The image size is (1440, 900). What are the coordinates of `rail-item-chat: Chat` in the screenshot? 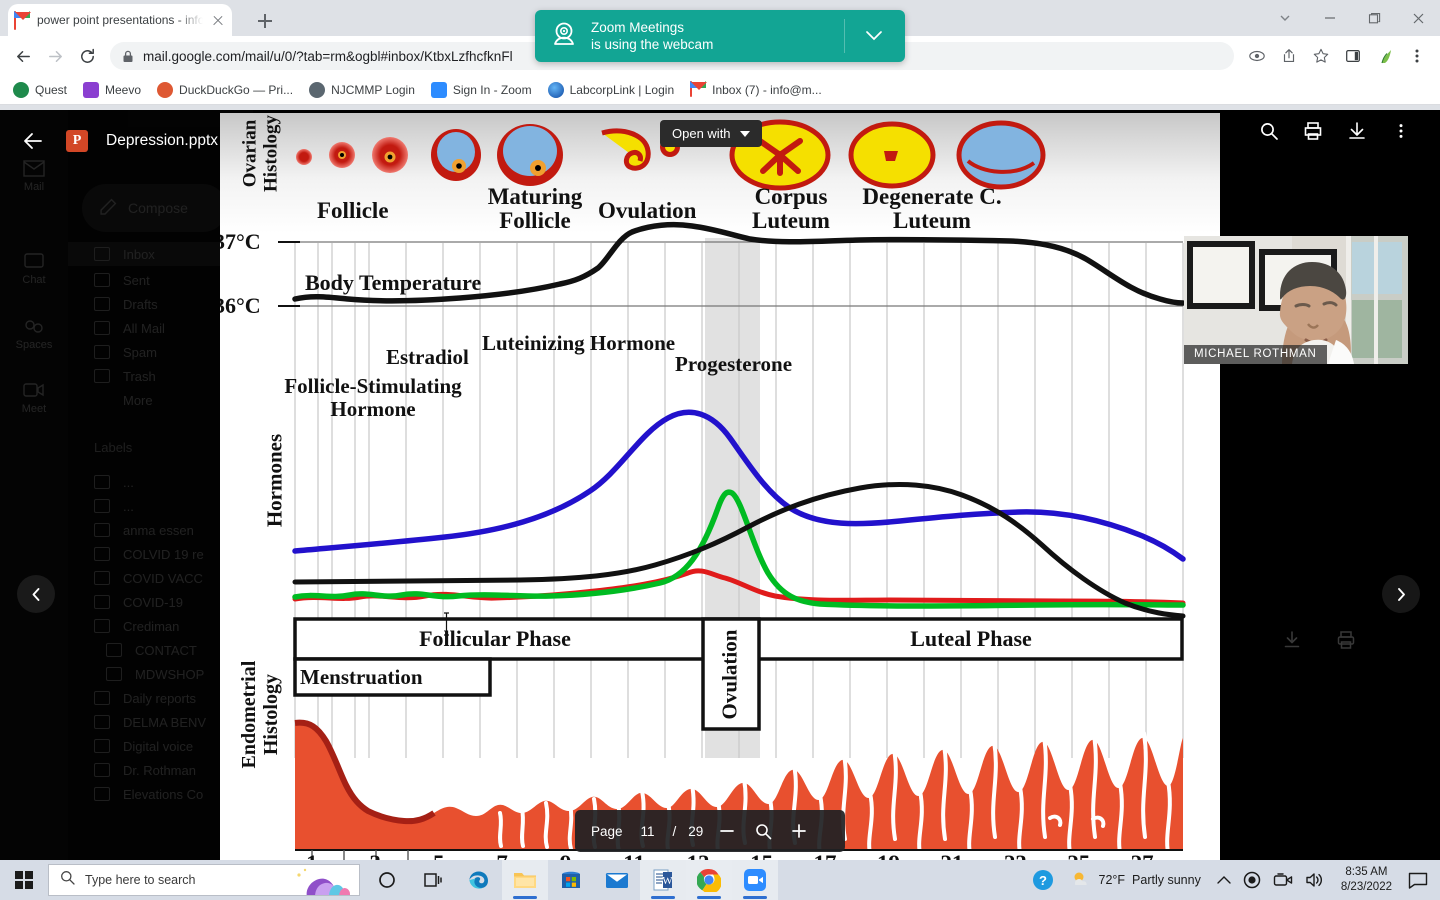 It's located at (34, 269).